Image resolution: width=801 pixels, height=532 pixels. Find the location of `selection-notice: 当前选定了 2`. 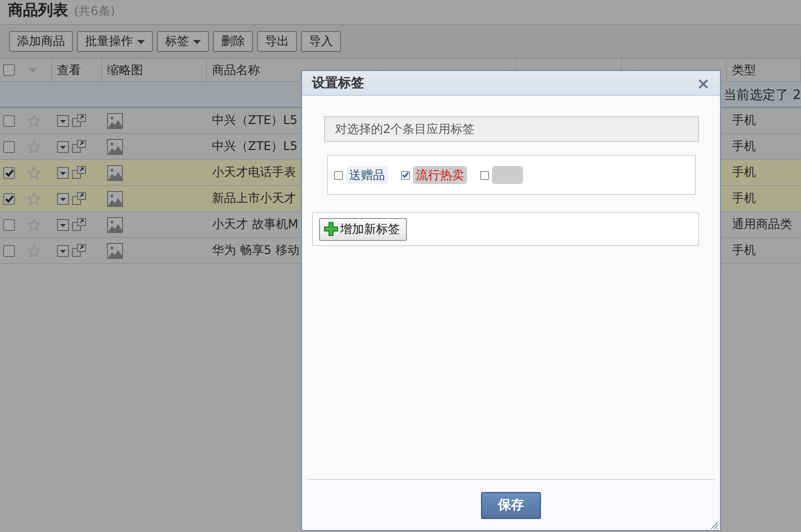

selection-notice: 当前选定了 2 is located at coordinates (762, 95).